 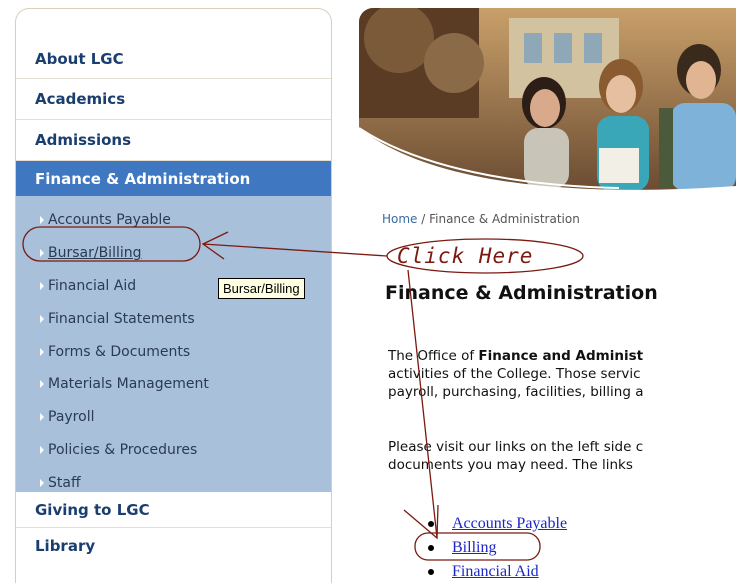 What do you see at coordinates (509, 524) in the screenshot?
I see `link-accounts-payable: Accounts Payable` at bounding box center [509, 524].